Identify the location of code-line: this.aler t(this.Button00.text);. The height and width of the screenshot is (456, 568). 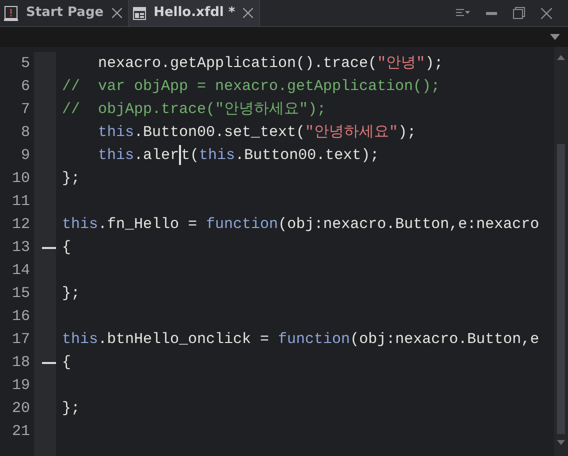
(238, 155).